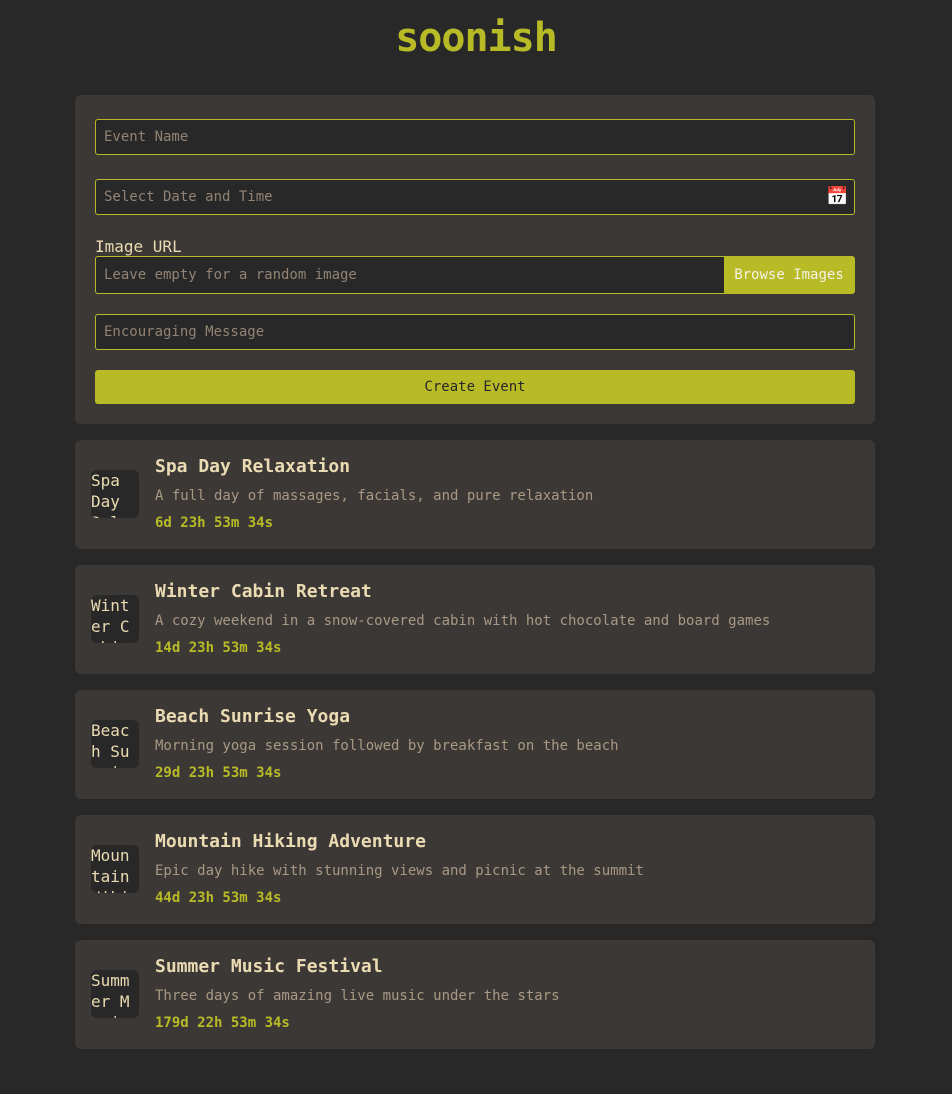 This screenshot has height=1094, width=952. What do you see at coordinates (218, 773) in the screenshot?
I see `event-countdown: 29d 23h 53m 34s` at bounding box center [218, 773].